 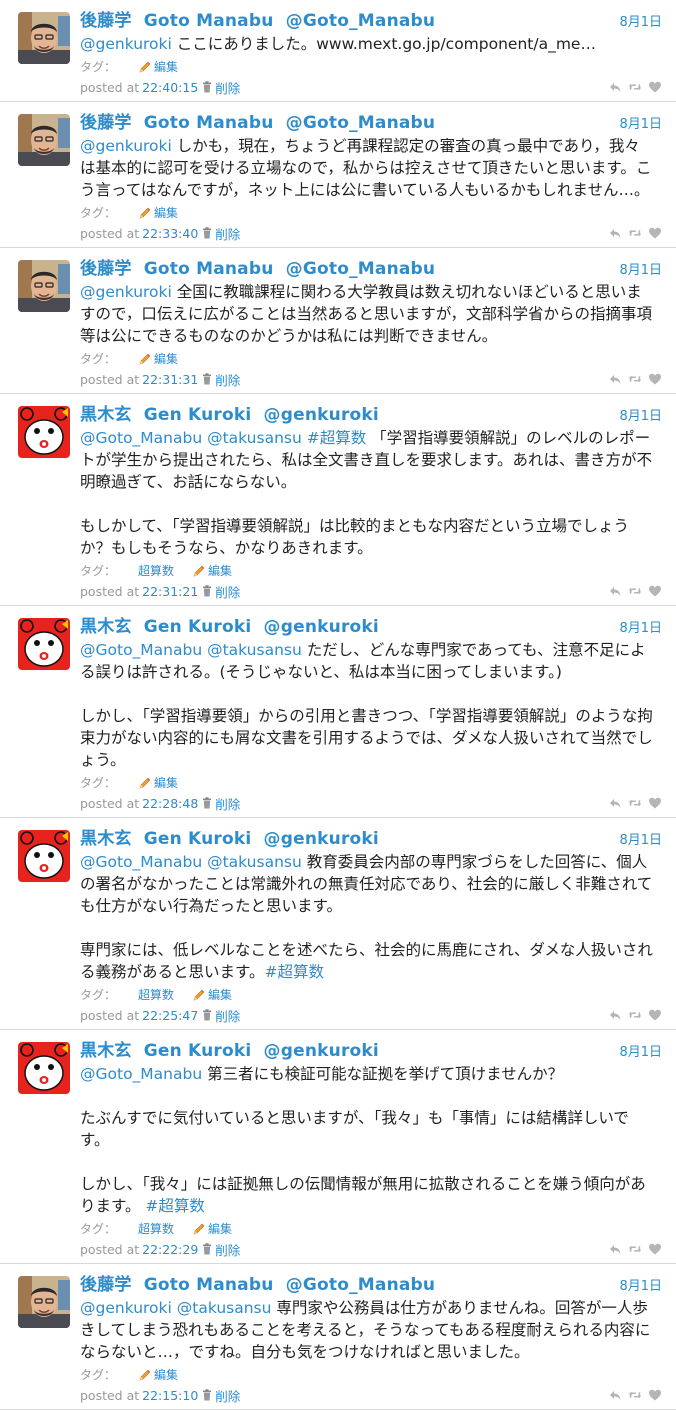 I want to click on tweet-time-link: 22:15:10, so click(x=170, y=1395).